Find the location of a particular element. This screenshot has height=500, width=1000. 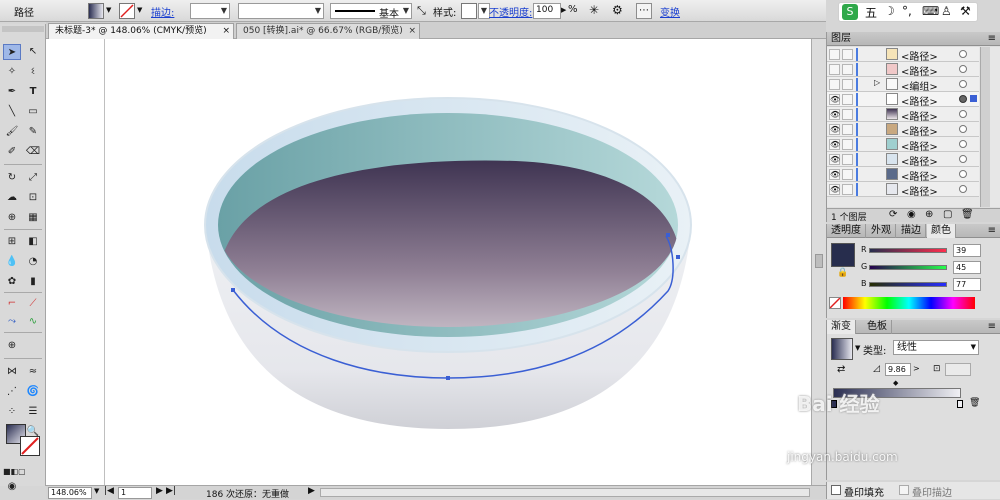

opacity-link: 不透明度: is located at coordinates (510, 11).